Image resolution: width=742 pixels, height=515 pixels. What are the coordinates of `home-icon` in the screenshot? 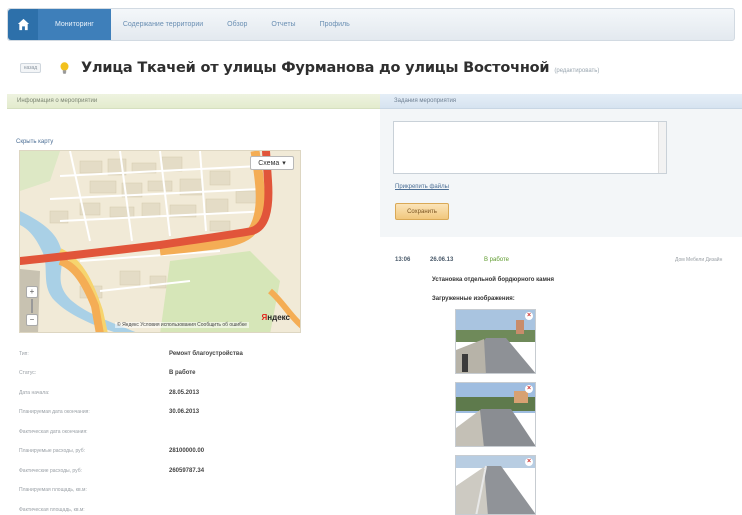 It's located at (23, 24).